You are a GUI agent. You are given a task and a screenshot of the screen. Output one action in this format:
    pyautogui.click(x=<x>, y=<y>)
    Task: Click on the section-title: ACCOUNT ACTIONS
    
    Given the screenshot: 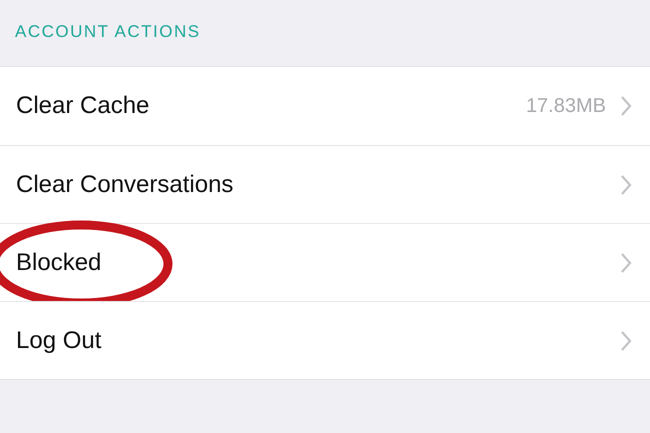 What is the action you would take?
    pyautogui.click(x=108, y=32)
    